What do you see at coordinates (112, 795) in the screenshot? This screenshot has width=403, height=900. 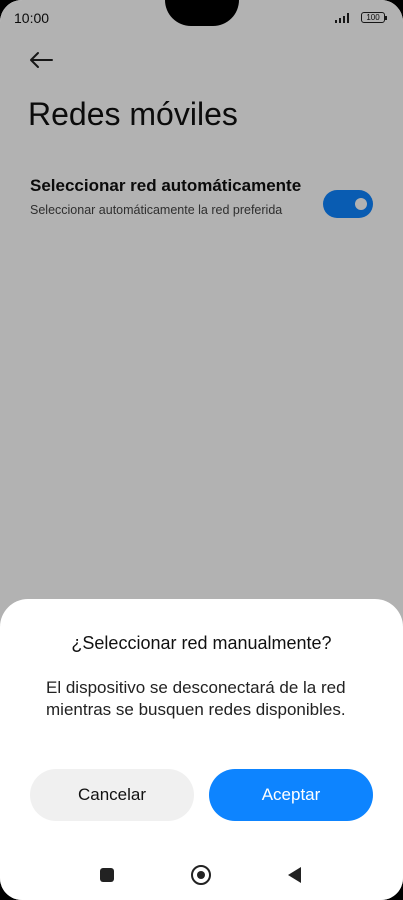 I see `cancel-button: Cancelar` at bounding box center [112, 795].